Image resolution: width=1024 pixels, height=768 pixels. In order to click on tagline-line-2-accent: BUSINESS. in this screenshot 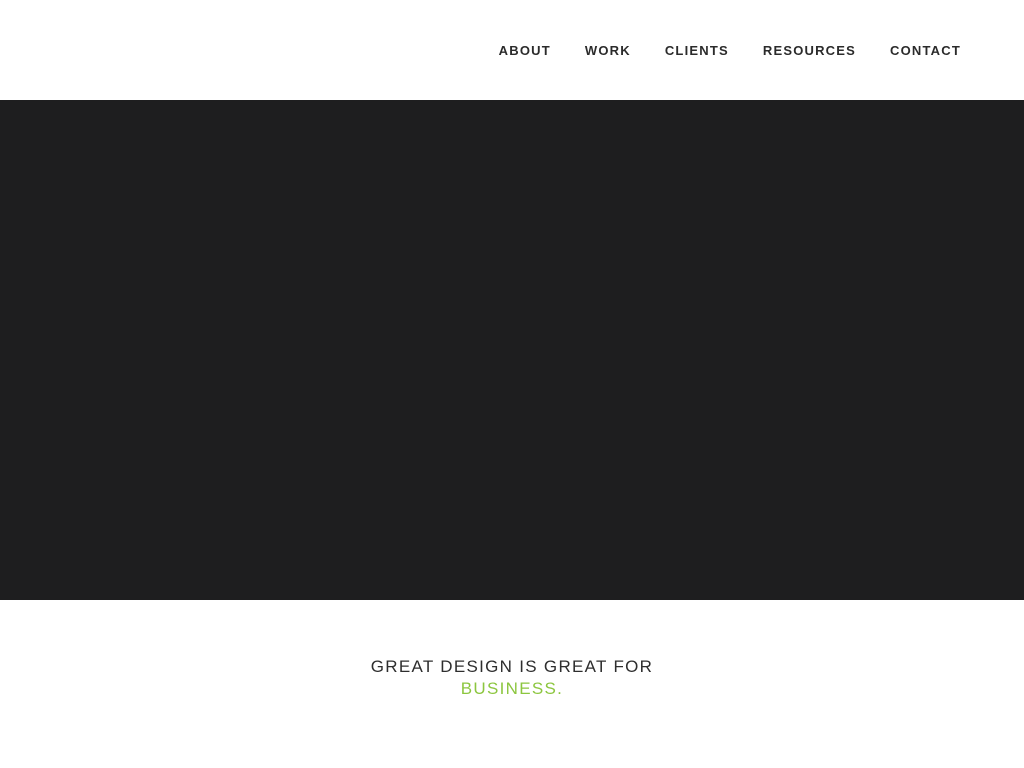, I will do `click(512, 688)`.